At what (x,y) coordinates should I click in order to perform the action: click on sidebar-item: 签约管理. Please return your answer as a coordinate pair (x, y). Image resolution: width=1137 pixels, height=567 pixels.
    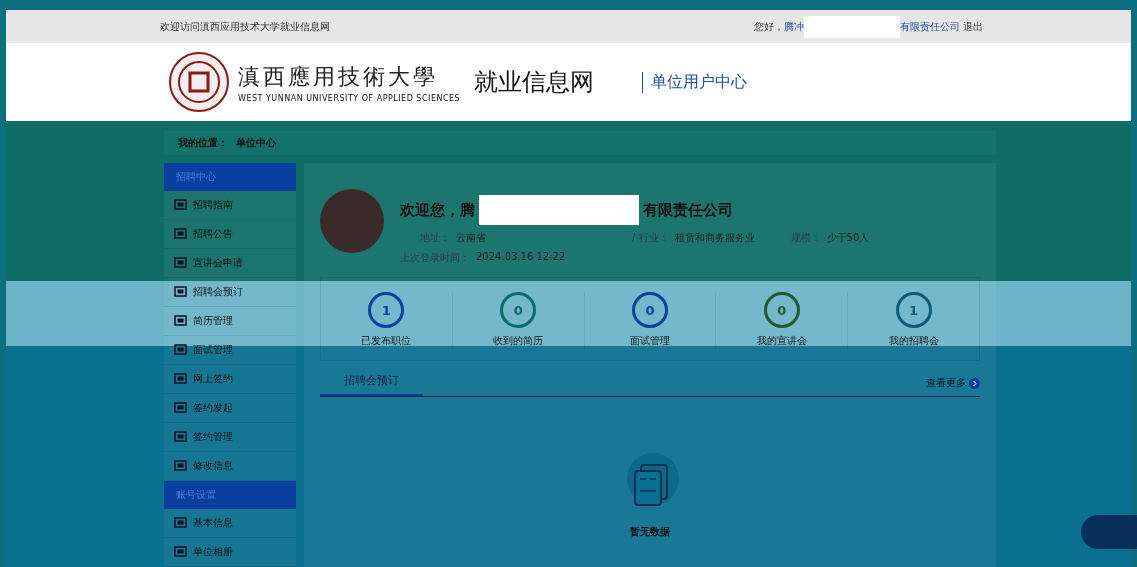
    Looking at the image, I should click on (230, 437).